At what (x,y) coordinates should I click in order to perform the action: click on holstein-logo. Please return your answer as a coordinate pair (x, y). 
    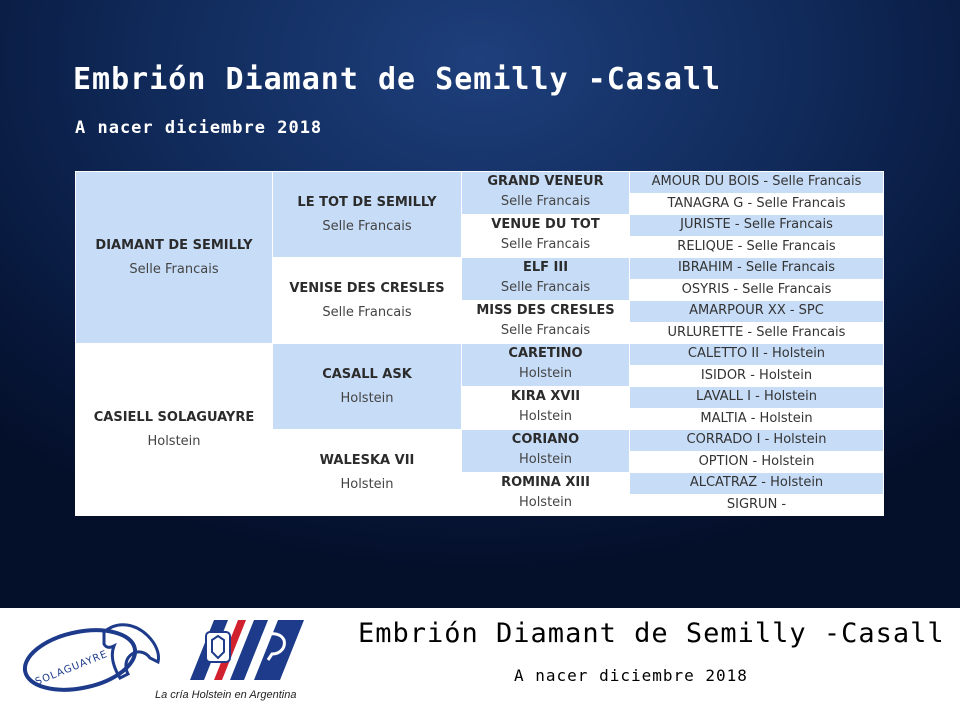
    Looking at the image, I should click on (247, 650).